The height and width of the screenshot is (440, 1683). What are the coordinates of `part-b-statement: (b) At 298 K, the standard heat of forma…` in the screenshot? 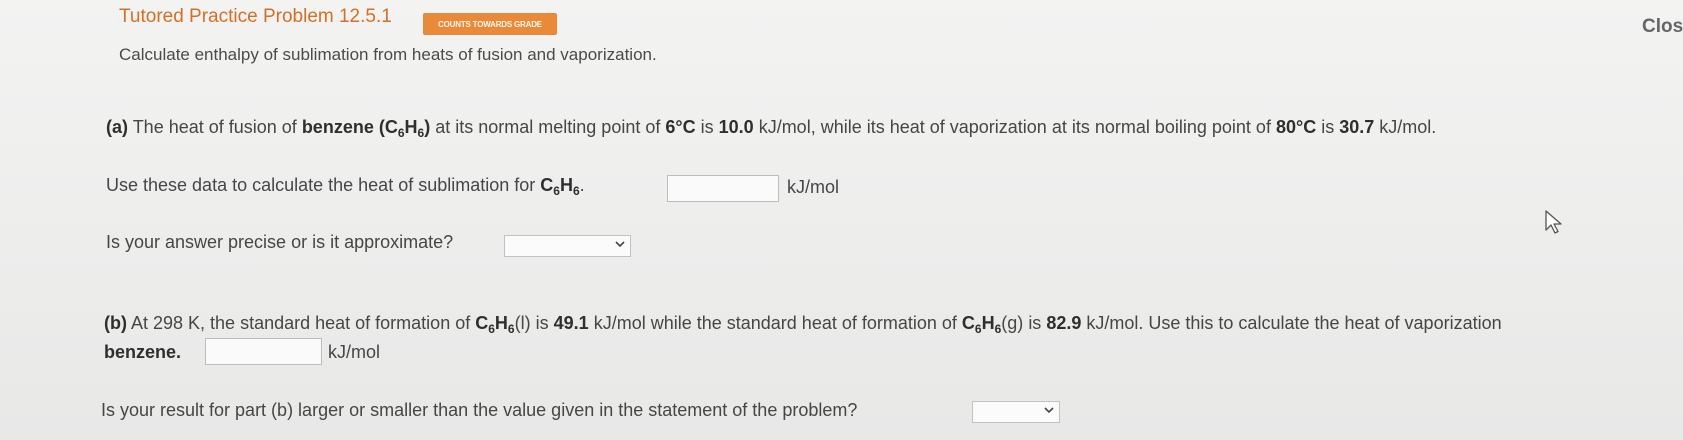 It's located at (803, 324).